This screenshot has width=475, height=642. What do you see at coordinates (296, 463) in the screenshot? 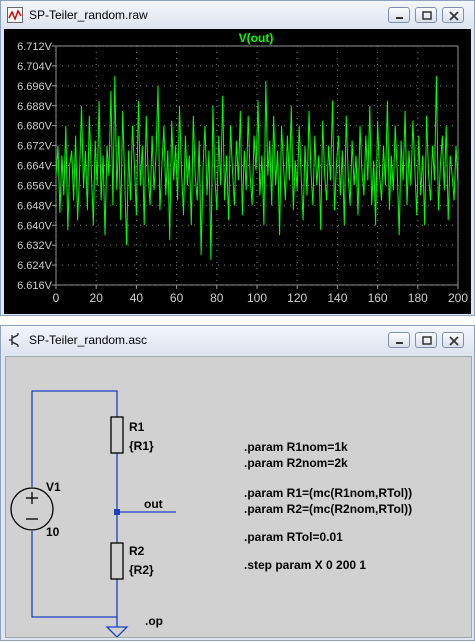
I see `directive-r2nom: .param R2nom=2k` at bounding box center [296, 463].